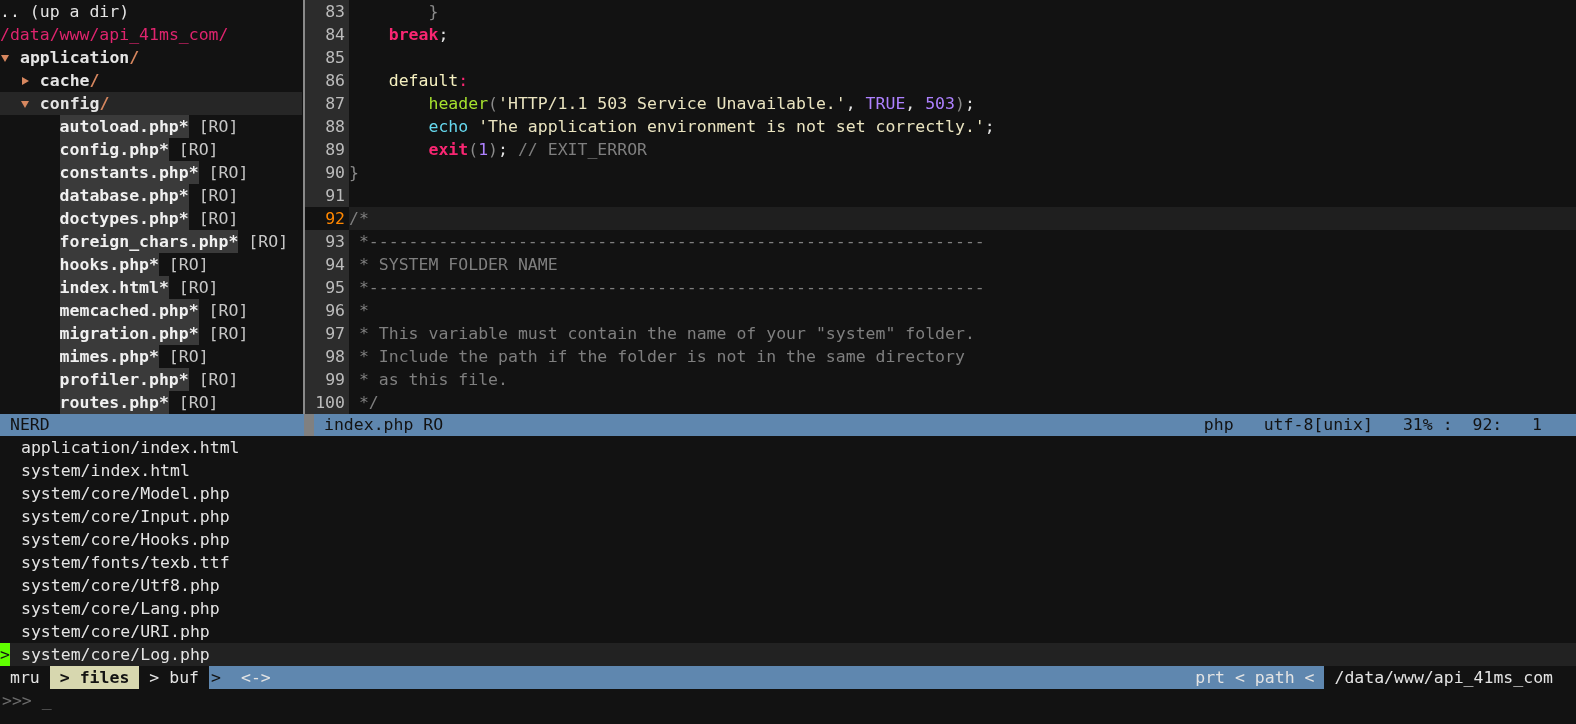 Image resolution: width=1576 pixels, height=724 pixels. Describe the element at coordinates (5, 654) in the screenshot. I see `selection-marker: >` at that location.